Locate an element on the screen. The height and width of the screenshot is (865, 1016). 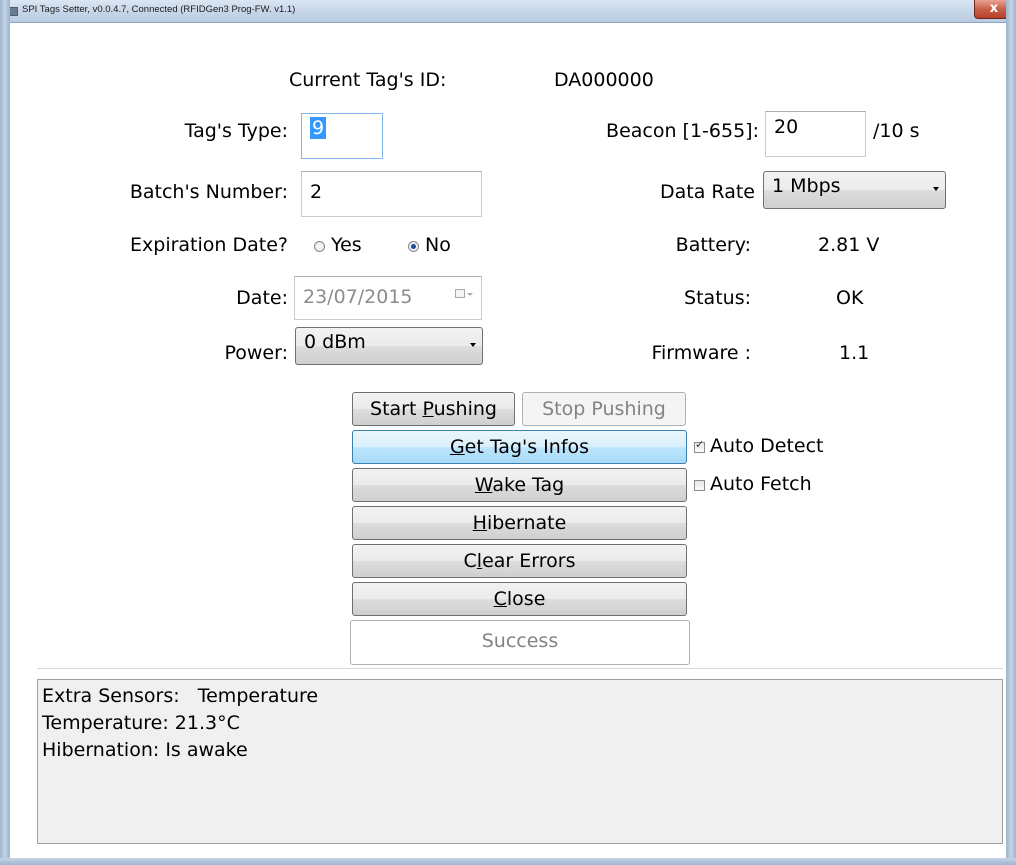
firmware-value: 1.1 is located at coordinates (854, 353).